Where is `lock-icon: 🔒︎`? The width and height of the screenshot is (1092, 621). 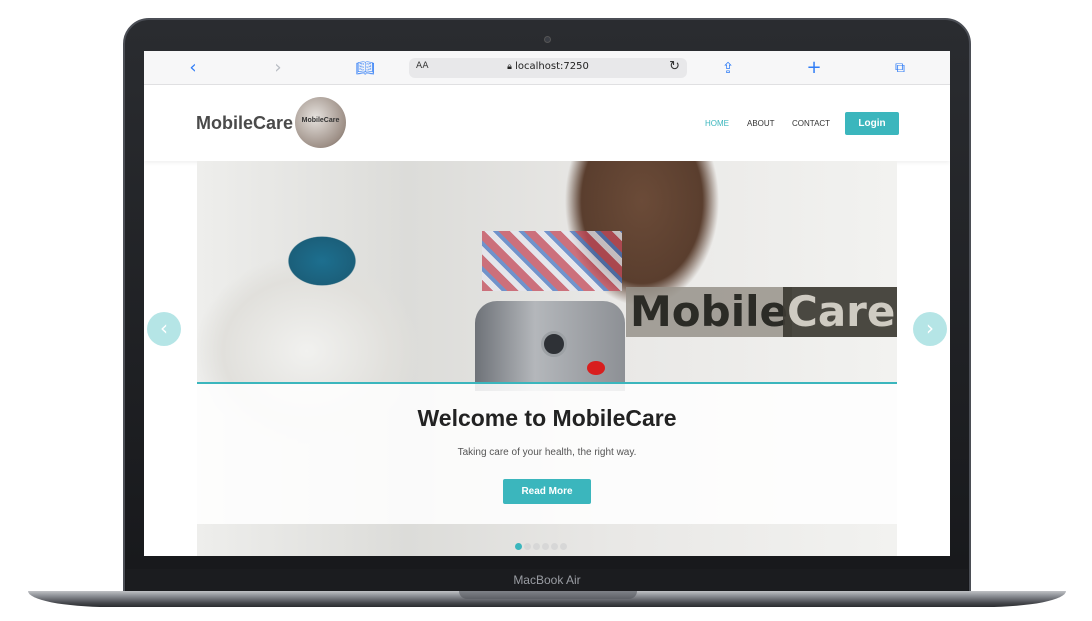
lock-icon: 🔒︎ is located at coordinates (509, 67).